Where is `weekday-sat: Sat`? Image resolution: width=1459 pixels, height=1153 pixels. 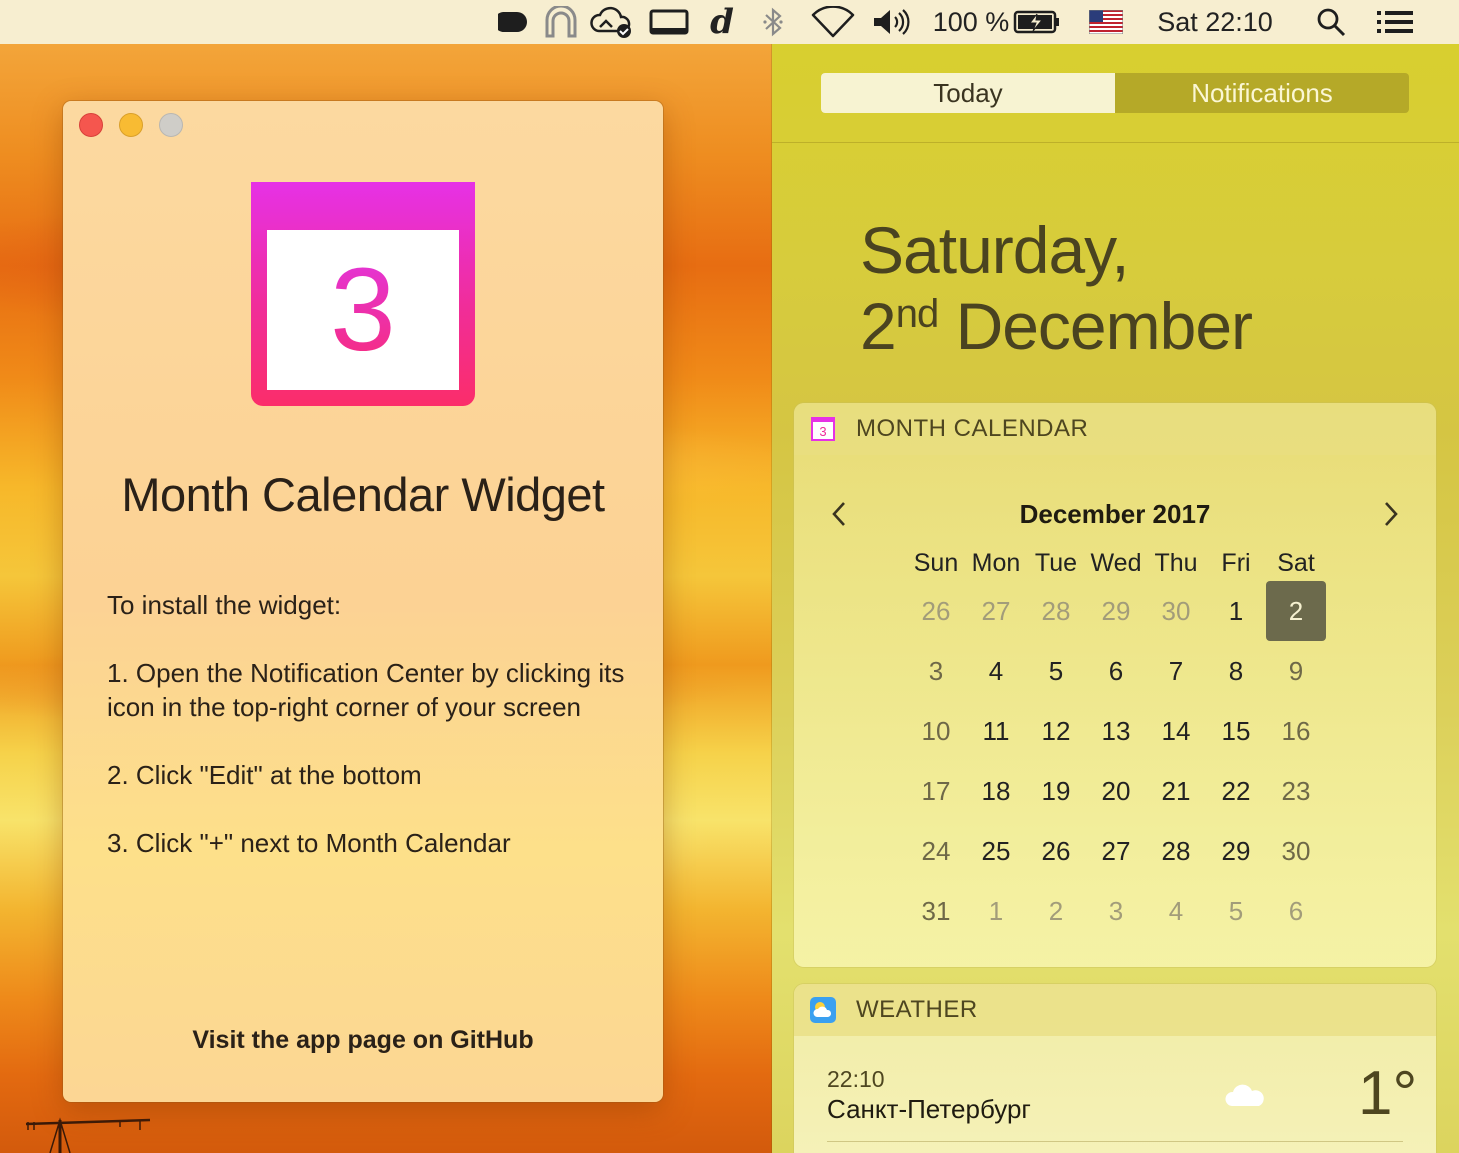 weekday-sat: Sat is located at coordinates (1296, 562).